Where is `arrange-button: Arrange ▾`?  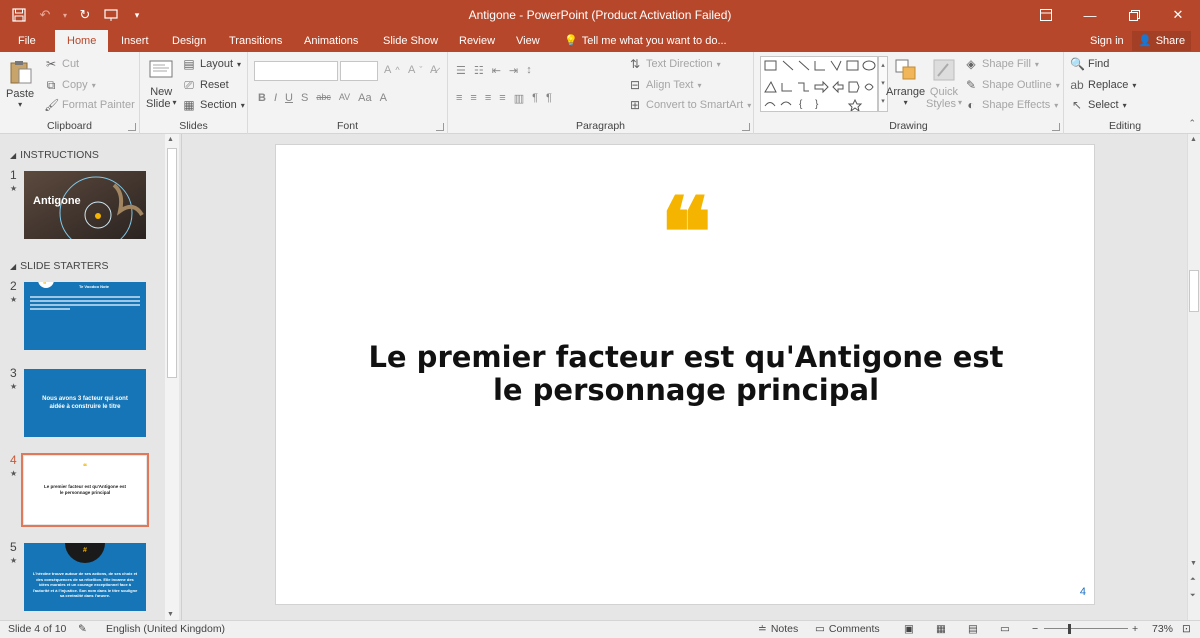 arrange-button: Arrange ▾ is located at coordinates (905, 81).